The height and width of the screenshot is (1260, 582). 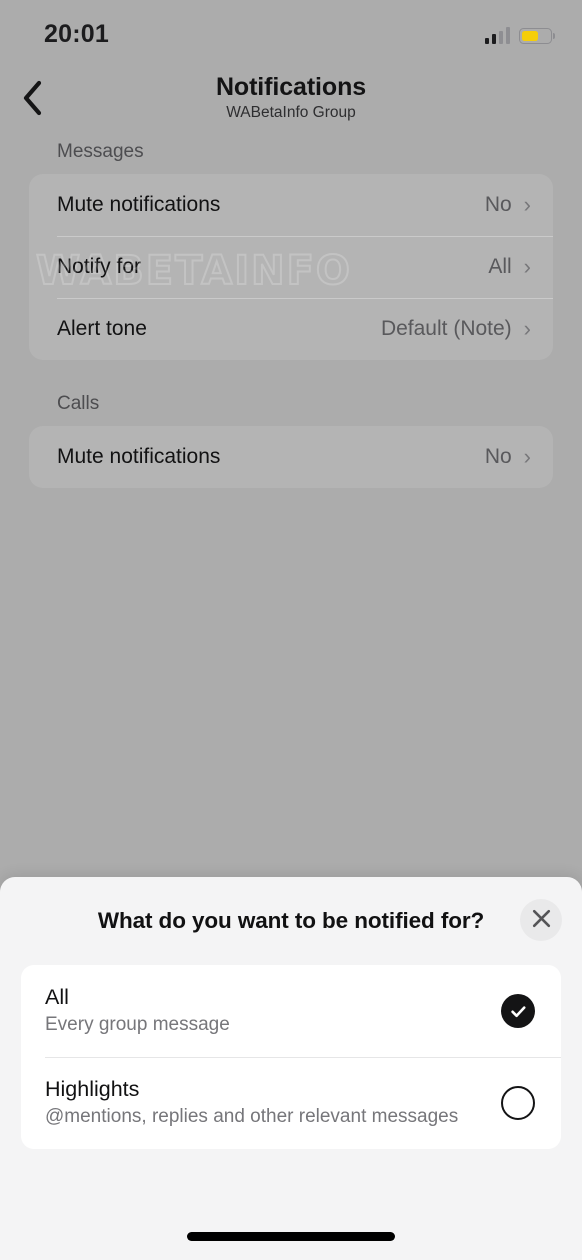 I want to click on calls-settings-card: Mute notifications No ›, so click(x=291, y=457).